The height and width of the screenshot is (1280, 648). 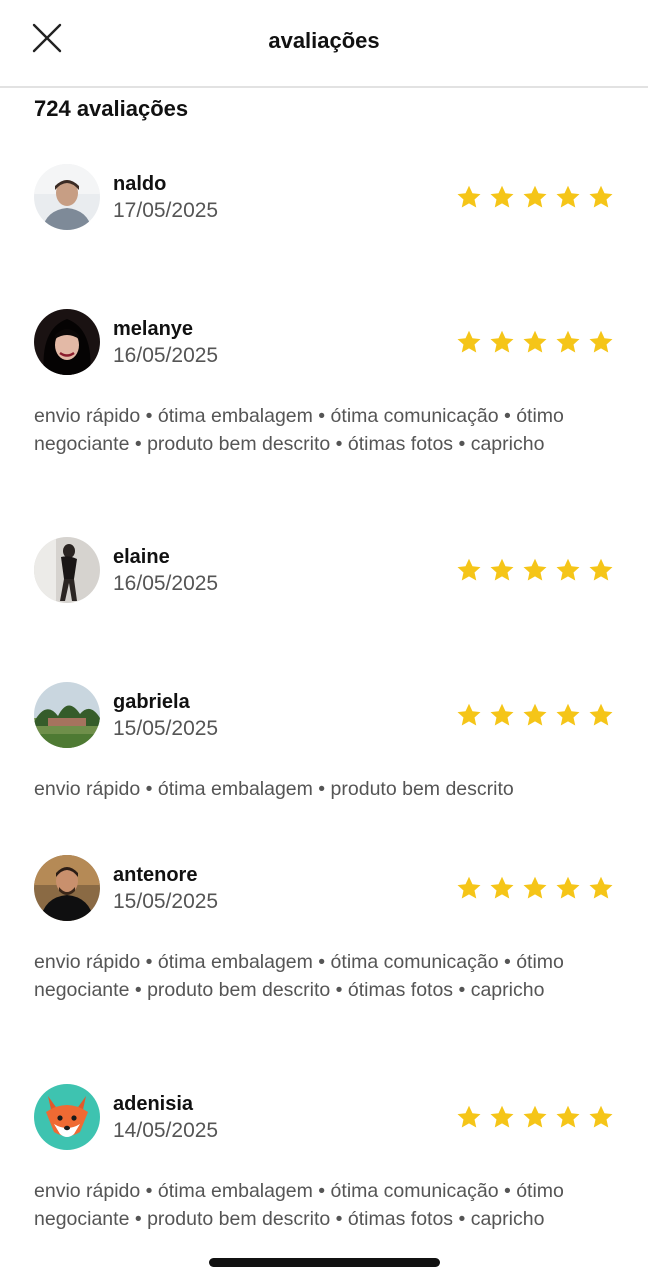 I want to click on review-username: adenisia, so click(x=153, y=1104).